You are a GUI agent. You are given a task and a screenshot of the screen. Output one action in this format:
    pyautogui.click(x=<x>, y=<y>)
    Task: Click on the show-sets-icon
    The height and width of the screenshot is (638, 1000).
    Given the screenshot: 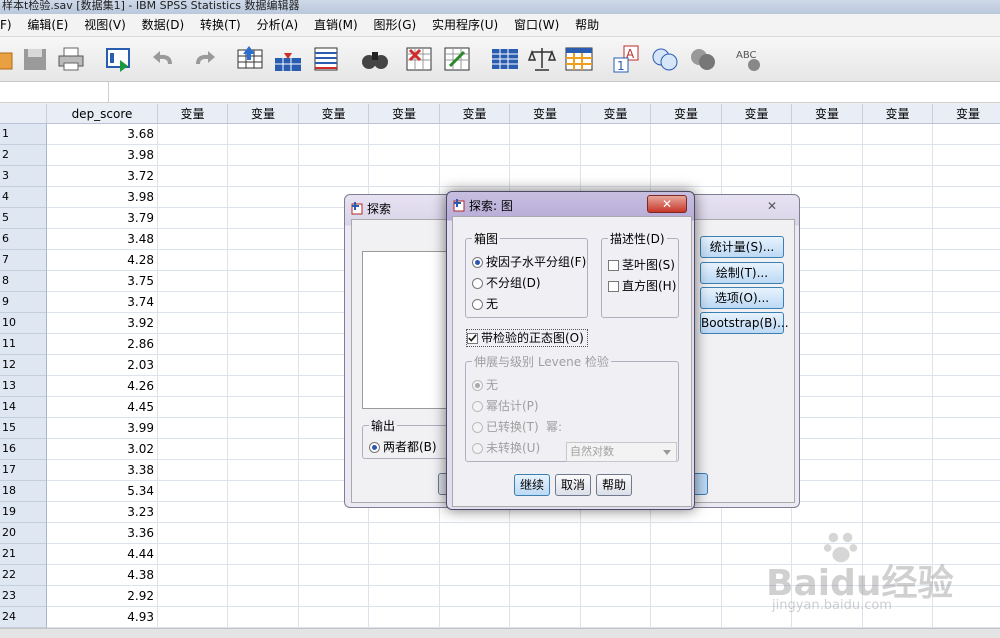 What is the action you would take?
    pyautogui.click(x=703, y=59)
    